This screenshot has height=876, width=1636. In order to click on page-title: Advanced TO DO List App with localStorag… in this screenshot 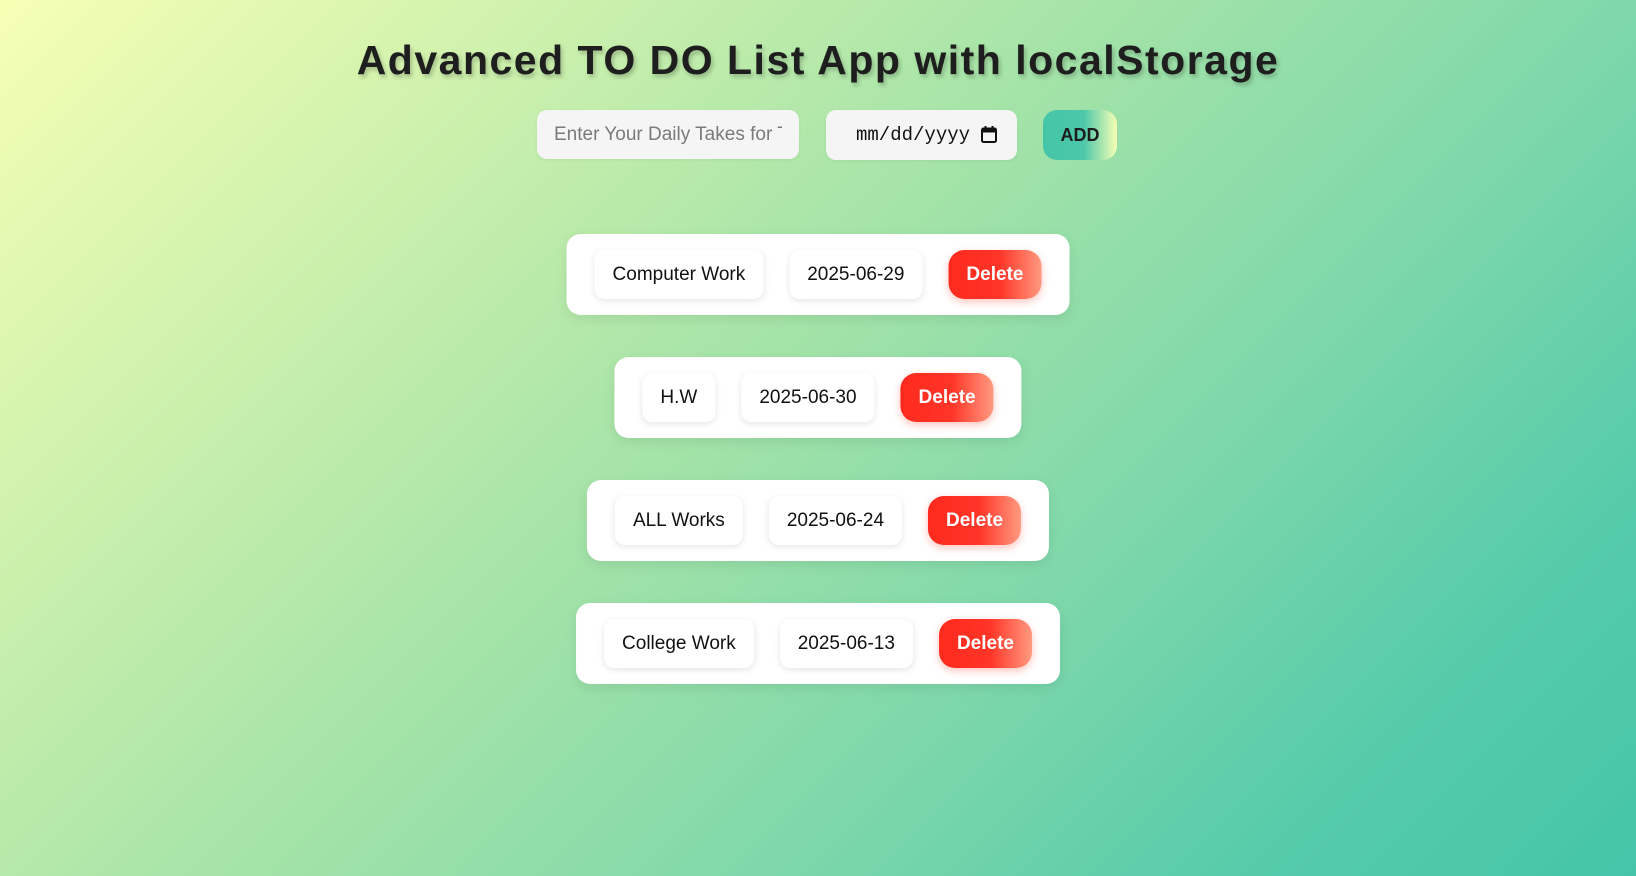, I will do `click(818, 60)`.